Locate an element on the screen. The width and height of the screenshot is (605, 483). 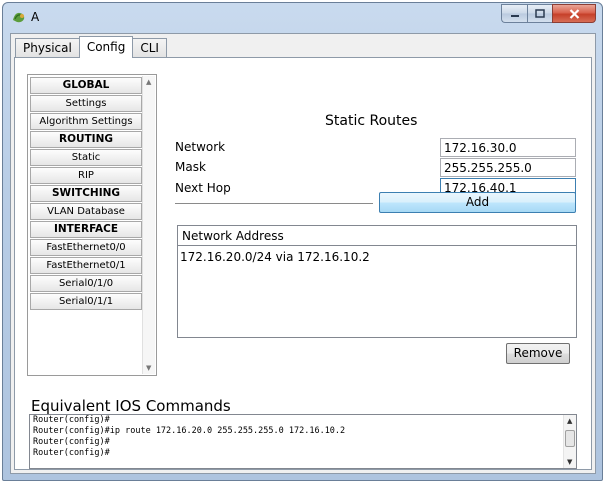
static-routes-title: Static Routes is located at coordinates (371, 121).